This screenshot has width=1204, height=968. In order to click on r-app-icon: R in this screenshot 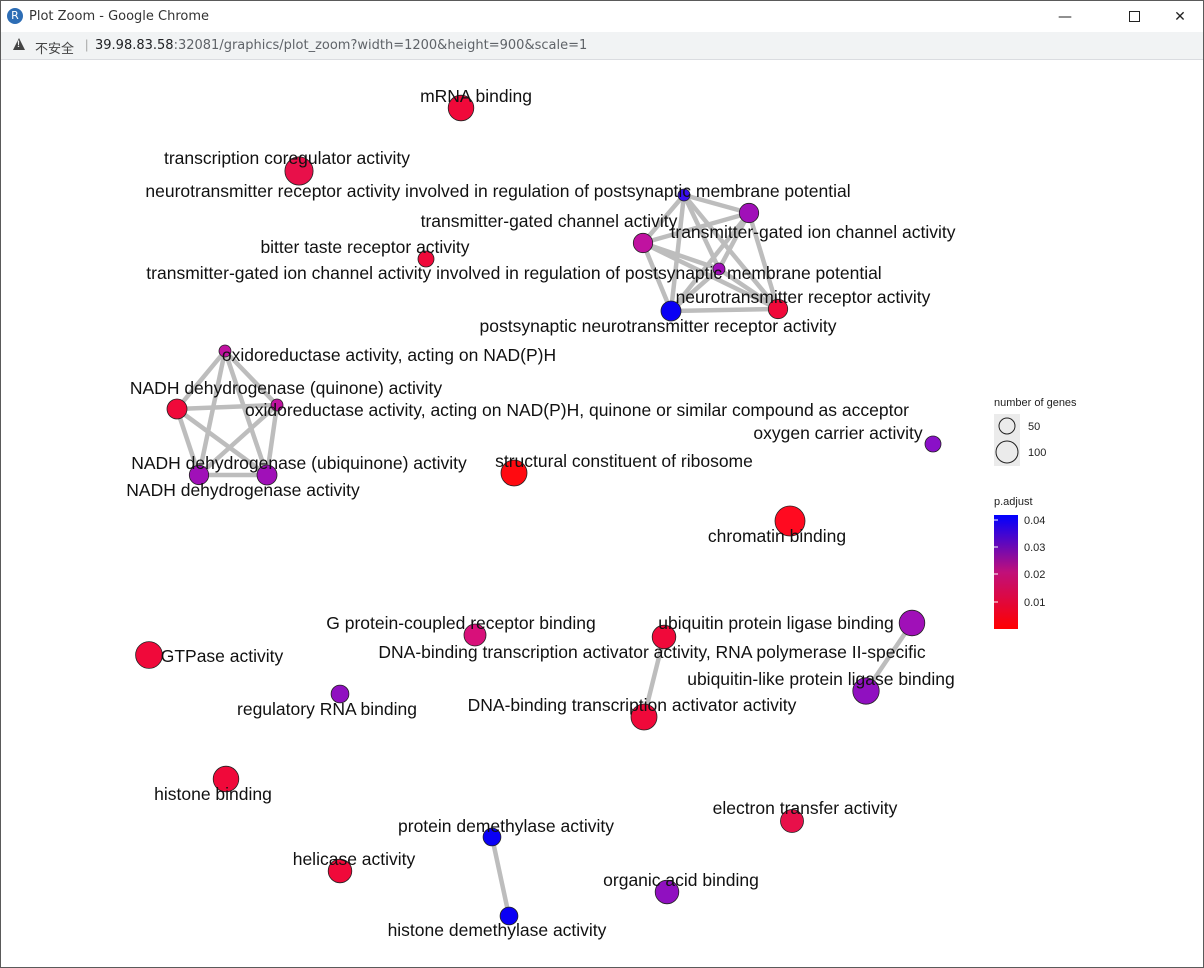, I will do `click(15, 16)`.